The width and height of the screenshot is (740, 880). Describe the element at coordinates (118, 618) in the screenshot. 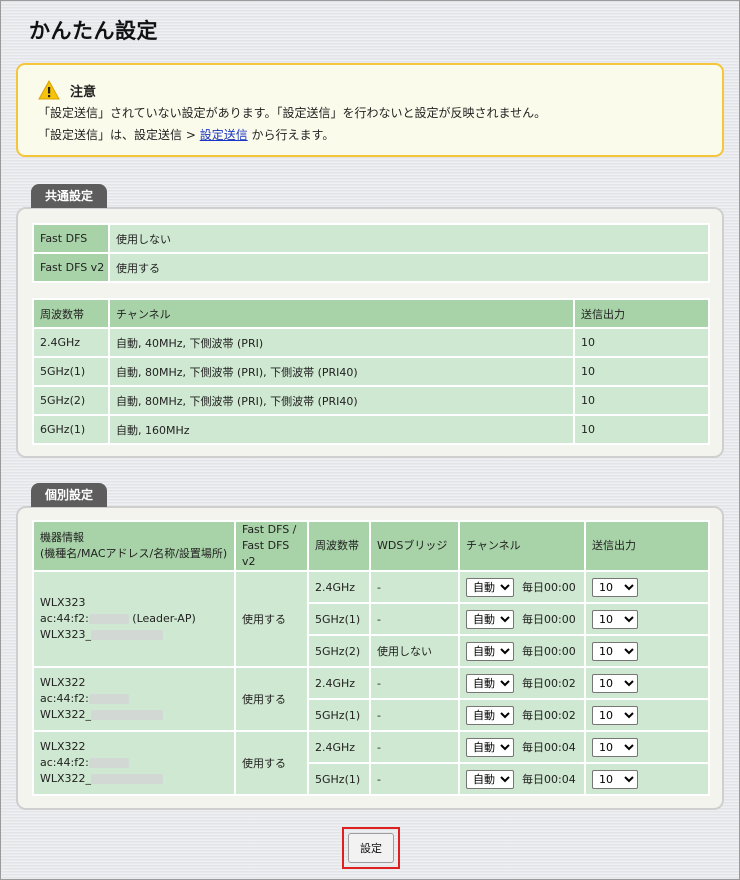

I see `device-mac: ac:44:f2: (Leader-AP)` at that location.